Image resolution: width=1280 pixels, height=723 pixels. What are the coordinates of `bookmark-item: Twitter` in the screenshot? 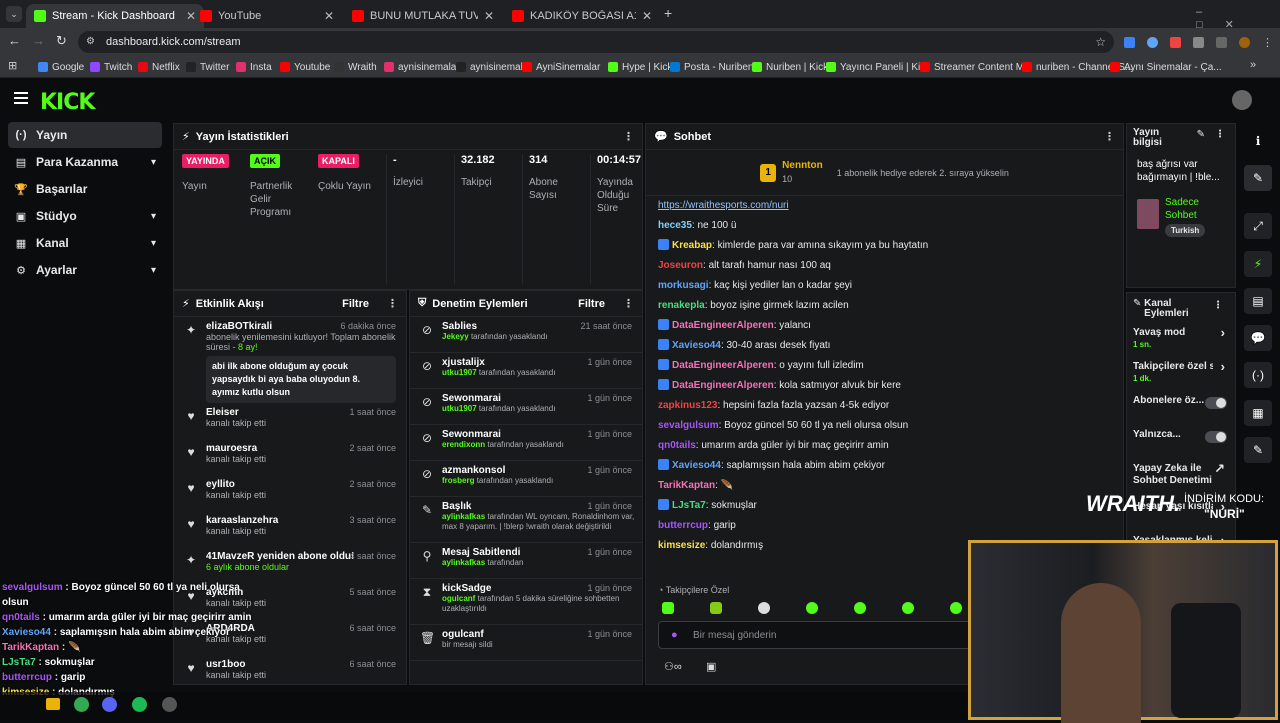 It's located at (207, 67).